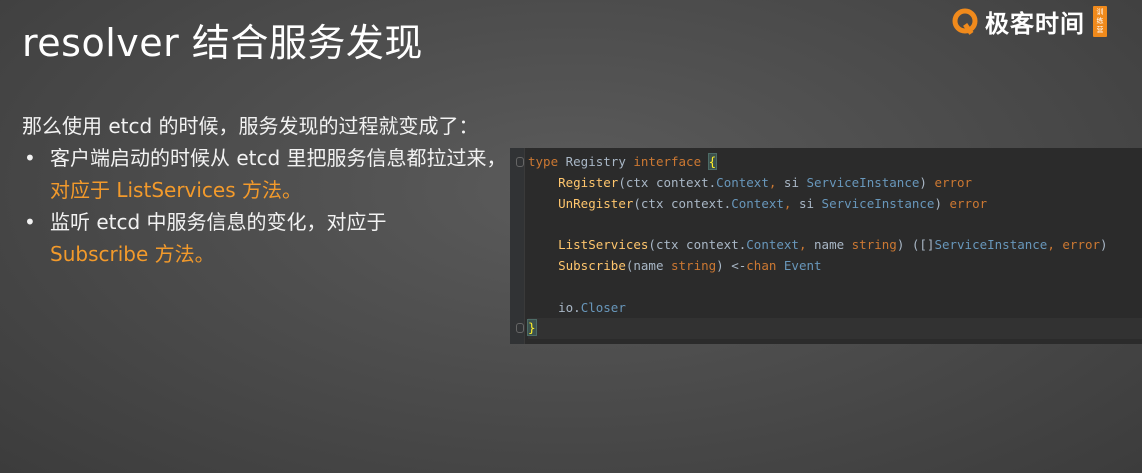 The image size is (1142, 473). What do you see at coordinates (603, 307) in the screenshot?
I see `code-token: Closer` at bounding box center [603, 307].